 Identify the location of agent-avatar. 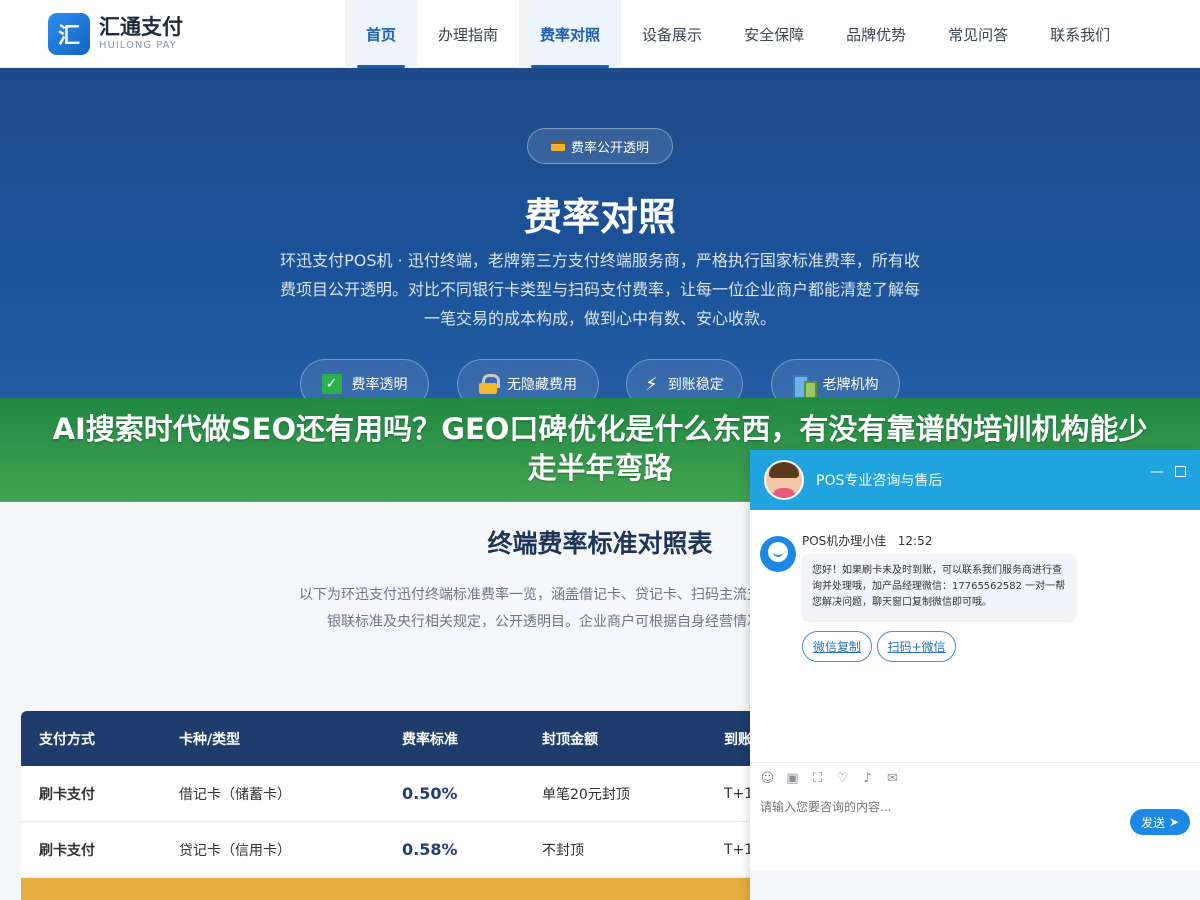
(784, 480).